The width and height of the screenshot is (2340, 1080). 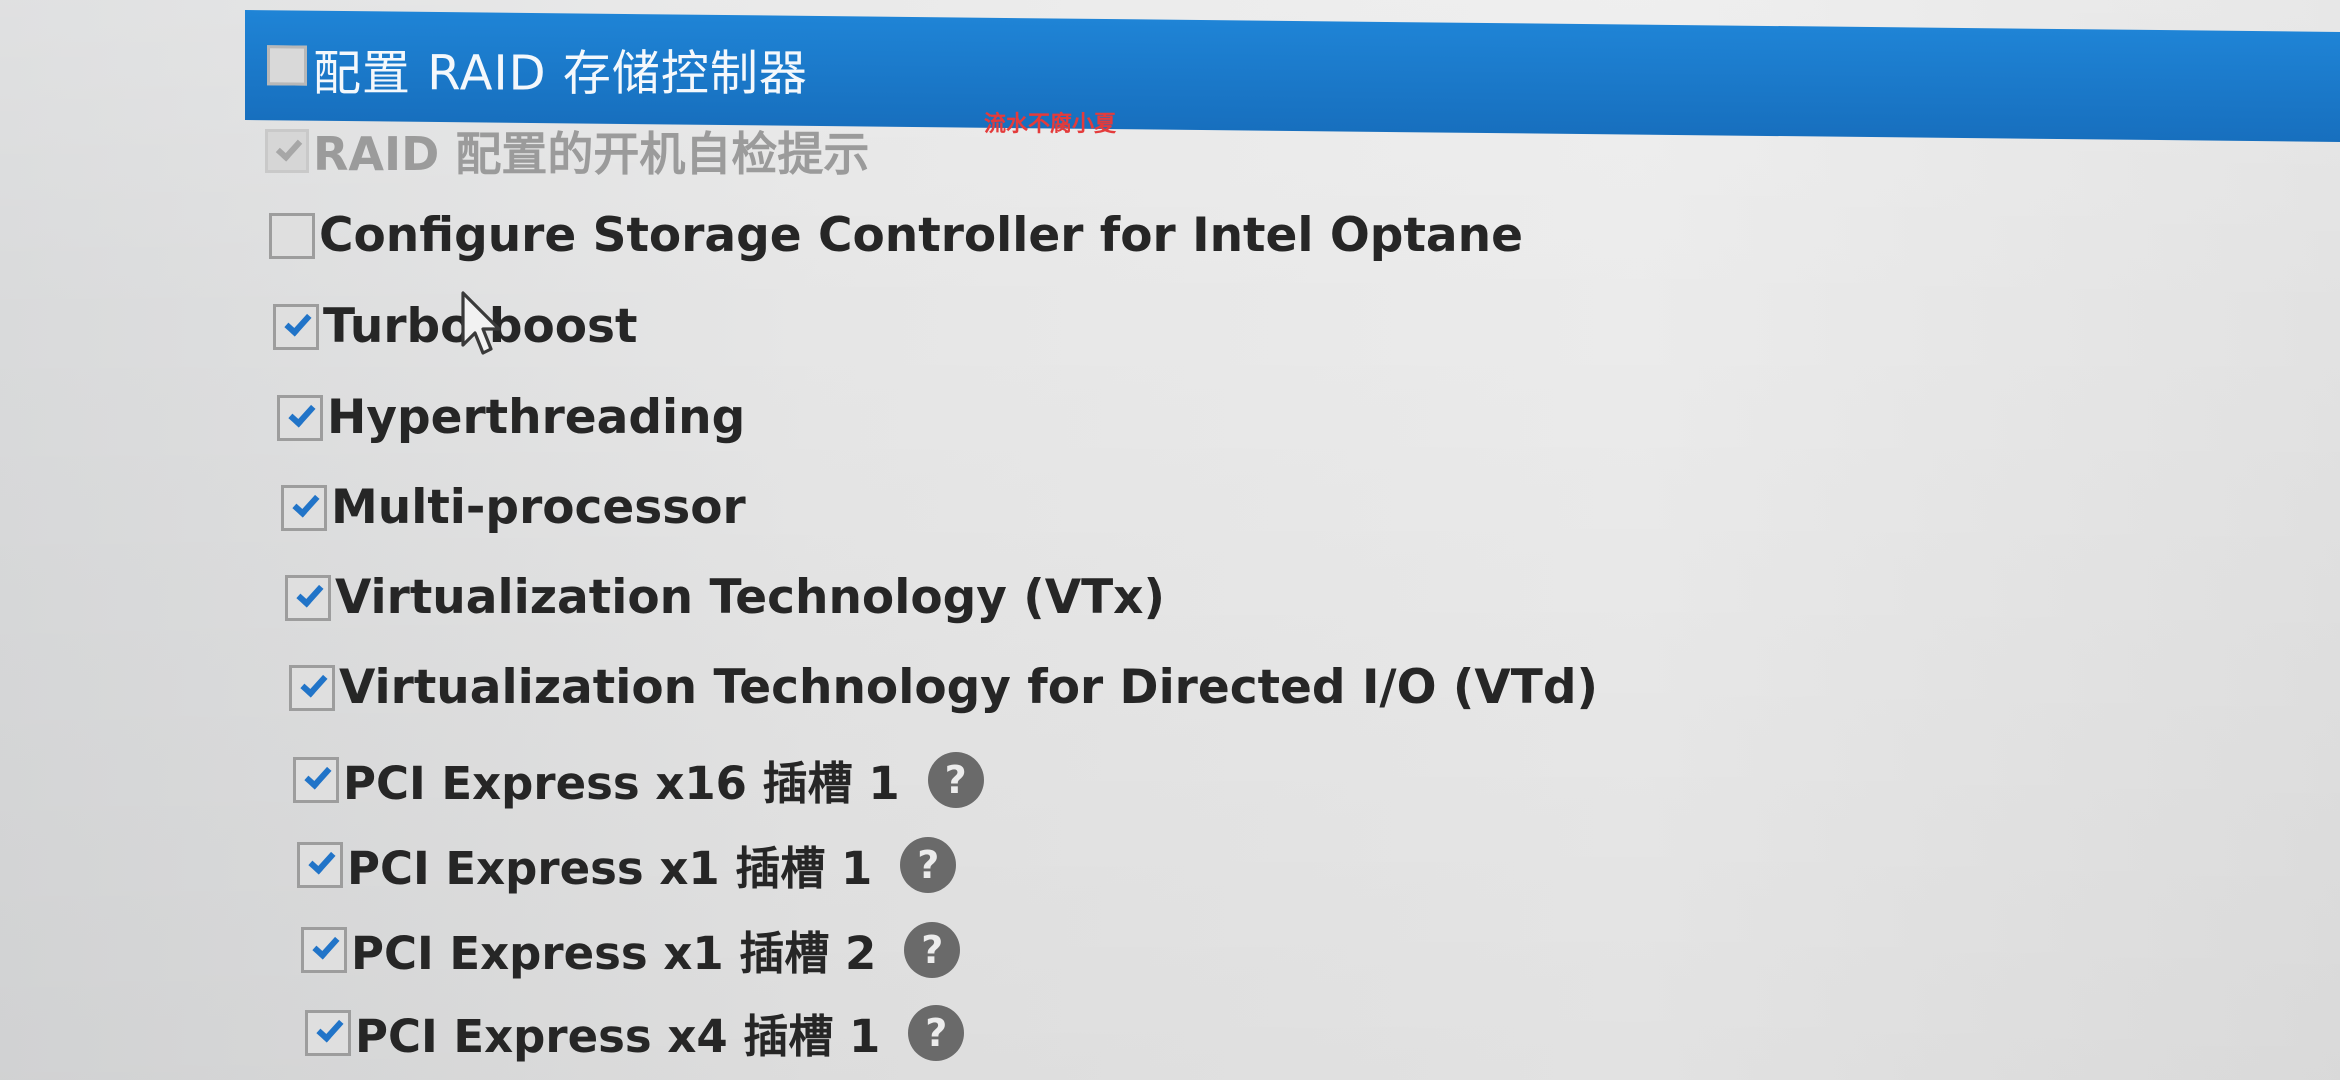 I want to click on option-pcie-x4-slot1: PCI Express x4 插槽 1 ?, so click(x=635, y=1032).